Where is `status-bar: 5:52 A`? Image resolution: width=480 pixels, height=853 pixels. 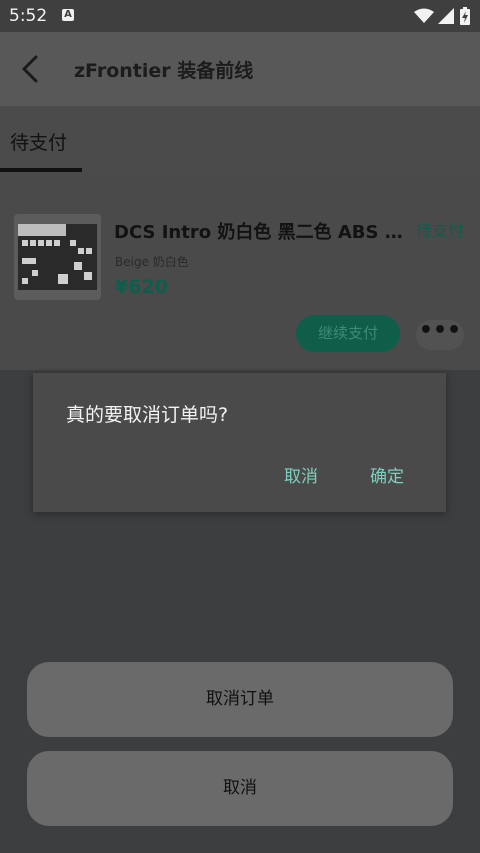 status-bar: 5:52 A is located at coordinates (240, 16).